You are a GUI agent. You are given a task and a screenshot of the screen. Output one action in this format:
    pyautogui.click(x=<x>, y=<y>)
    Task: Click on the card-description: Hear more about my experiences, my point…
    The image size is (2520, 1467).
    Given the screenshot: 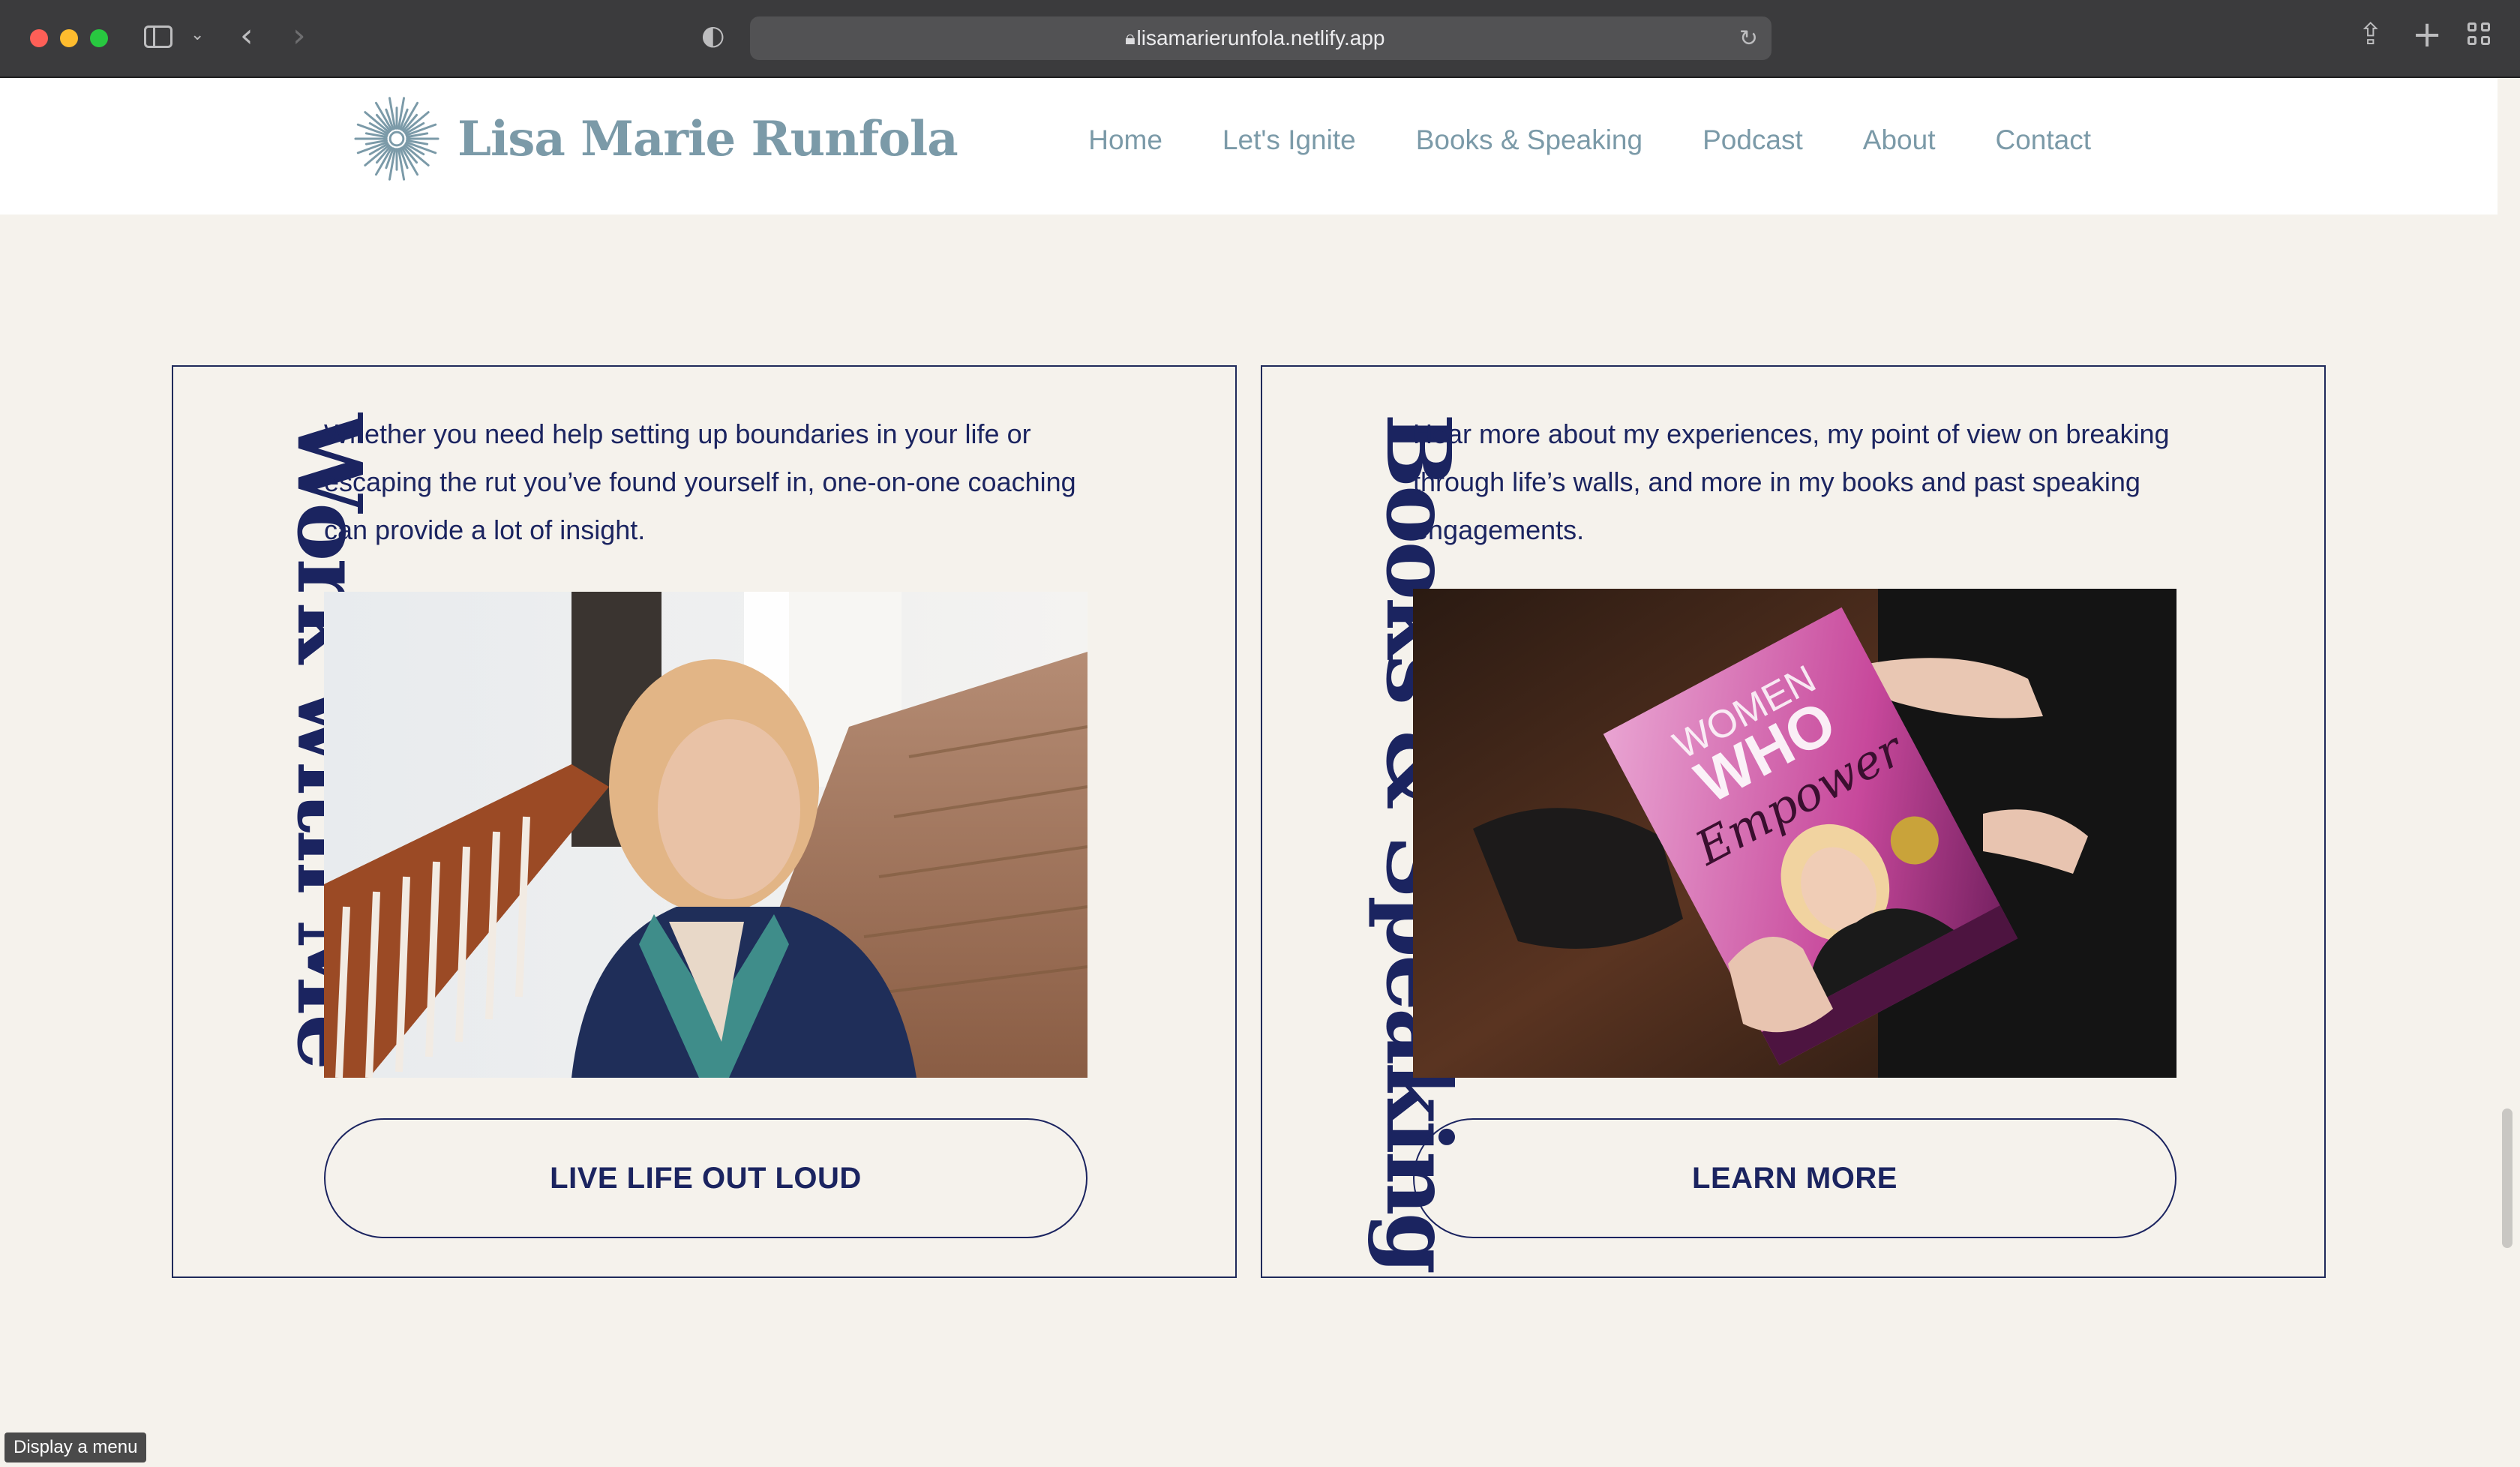 What is the action you would take?
    pyautogui.click(x=1791, y=481)
    